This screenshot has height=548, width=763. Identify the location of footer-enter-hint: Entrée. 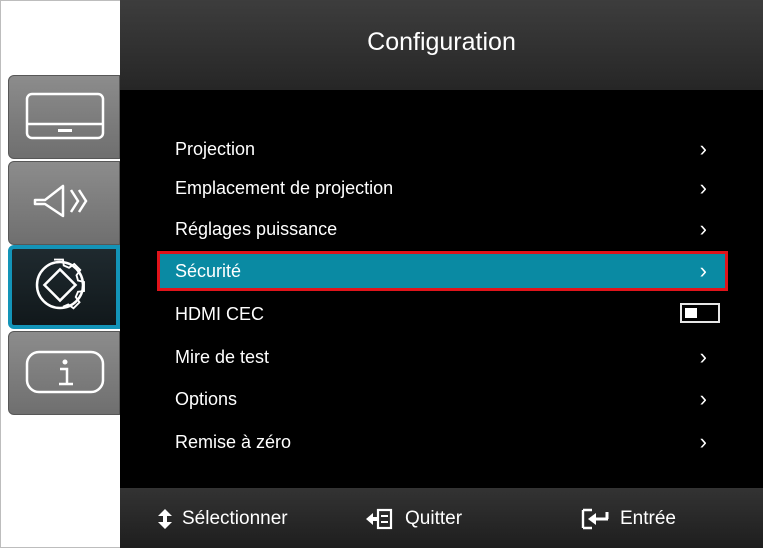
(628, 519).